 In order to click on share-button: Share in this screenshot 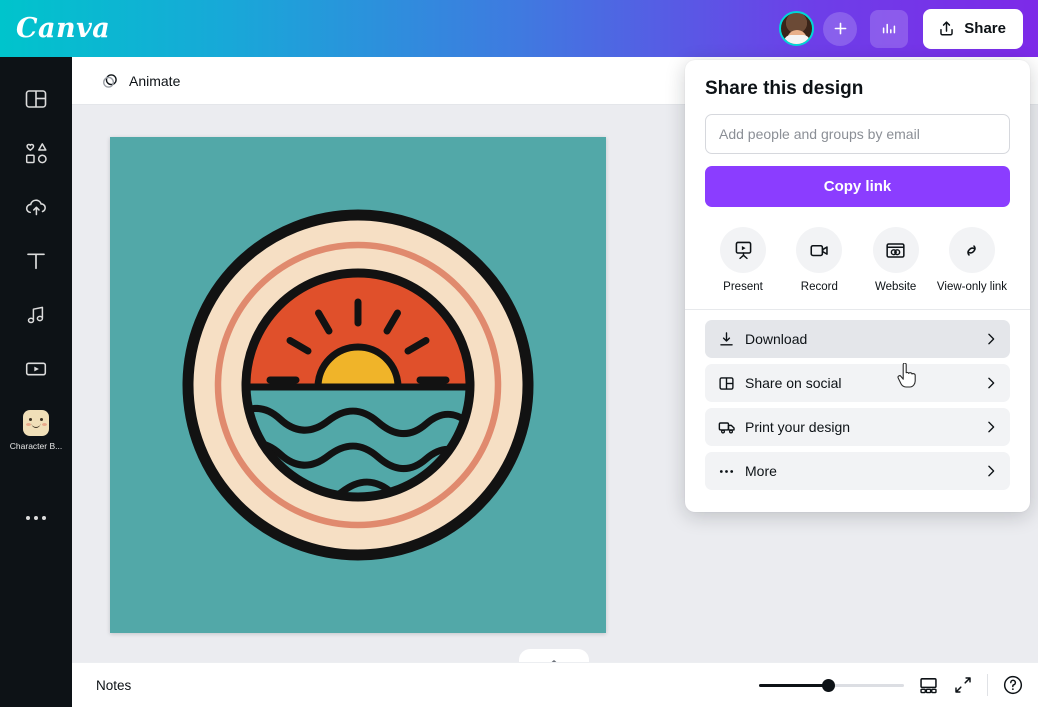, I will do `click(973, 28)`.